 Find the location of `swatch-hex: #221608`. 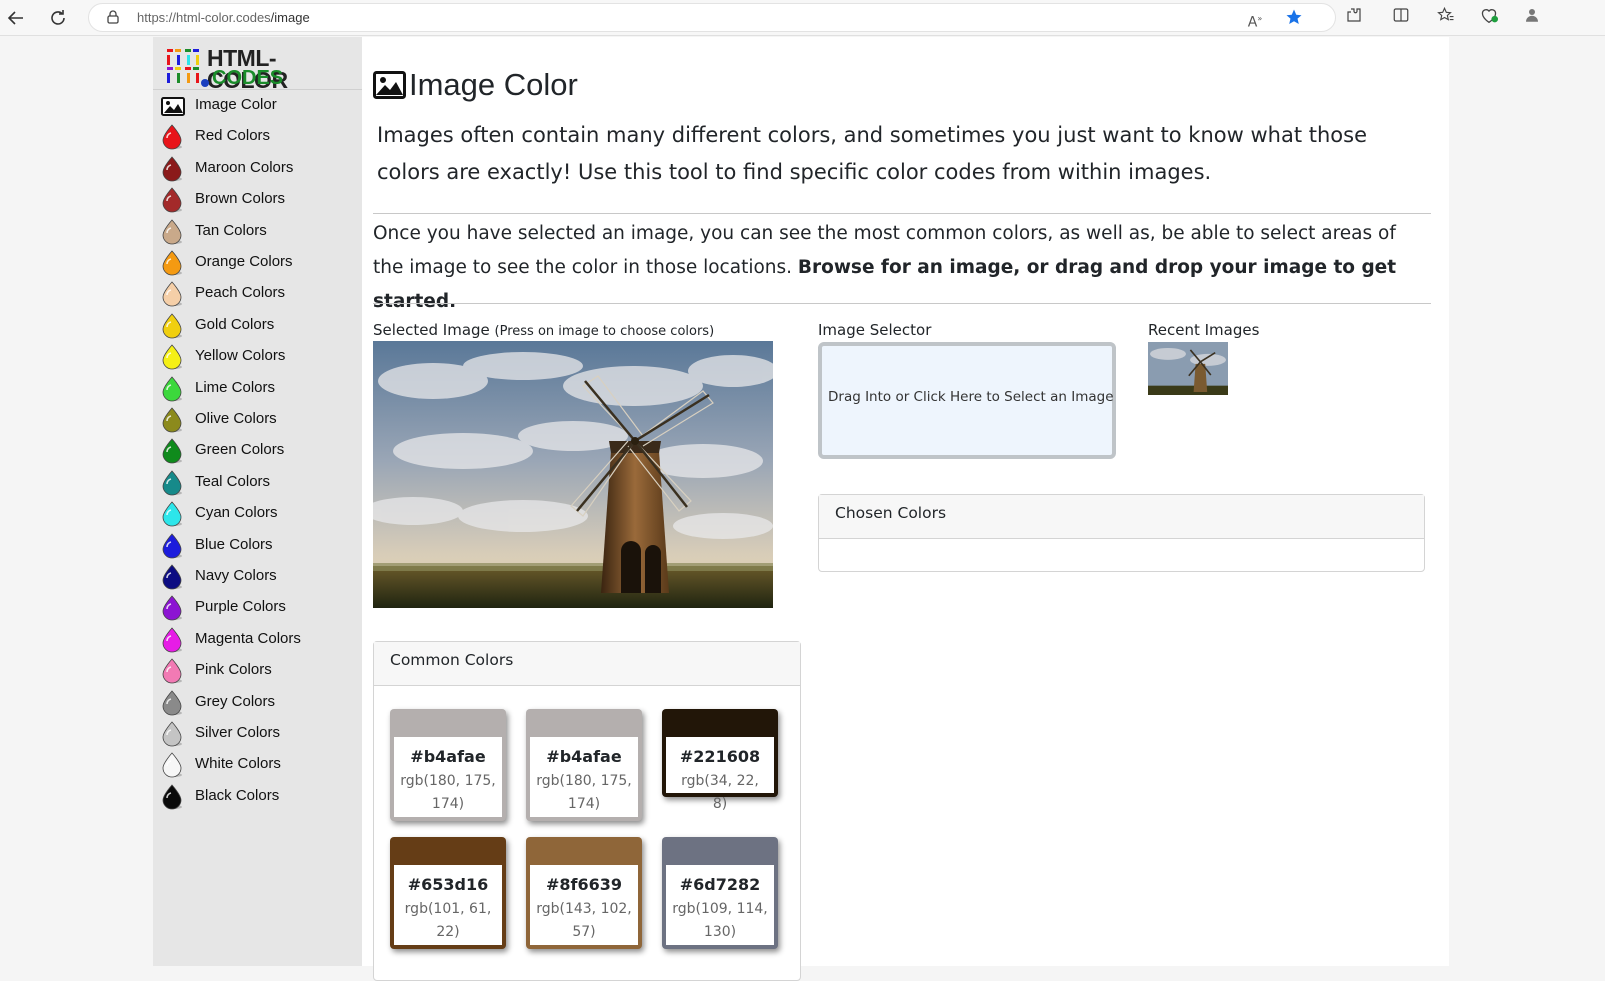

swatch-hex: #221608 is located at coordinates (720, 756).